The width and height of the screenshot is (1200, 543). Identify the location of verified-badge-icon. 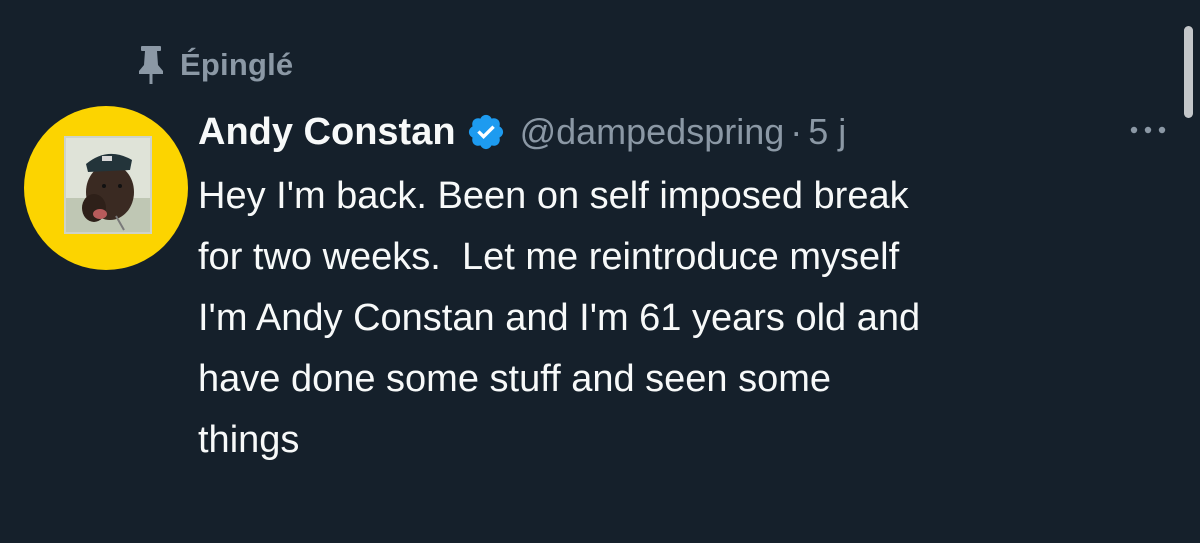
(486, 132).